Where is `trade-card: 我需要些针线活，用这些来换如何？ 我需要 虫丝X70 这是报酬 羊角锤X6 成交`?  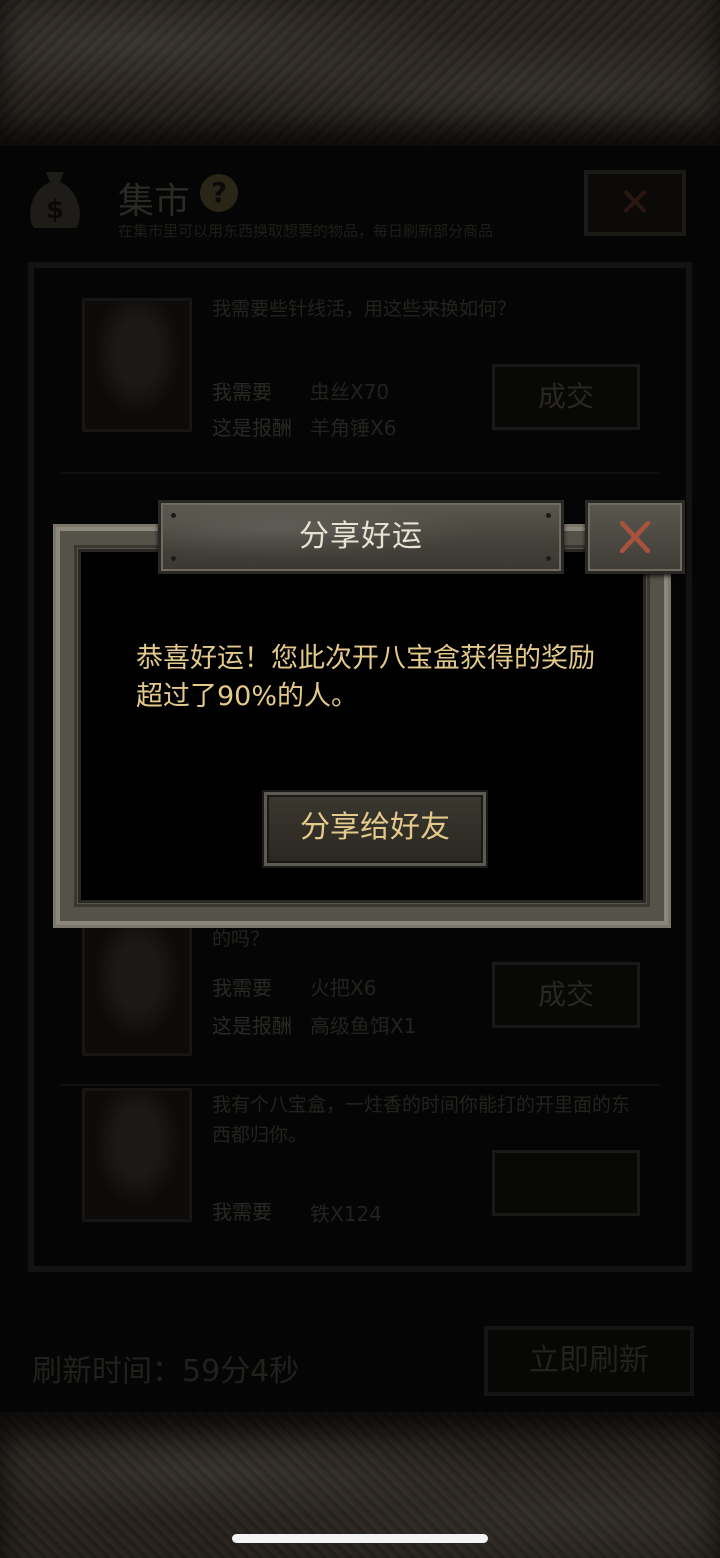 trade-card: 我需要些针线活，用这些来换如何？ 我需要 虫丝X70 这是报酬 羊角锤X6 成交 is located at coordinates (360, 381).